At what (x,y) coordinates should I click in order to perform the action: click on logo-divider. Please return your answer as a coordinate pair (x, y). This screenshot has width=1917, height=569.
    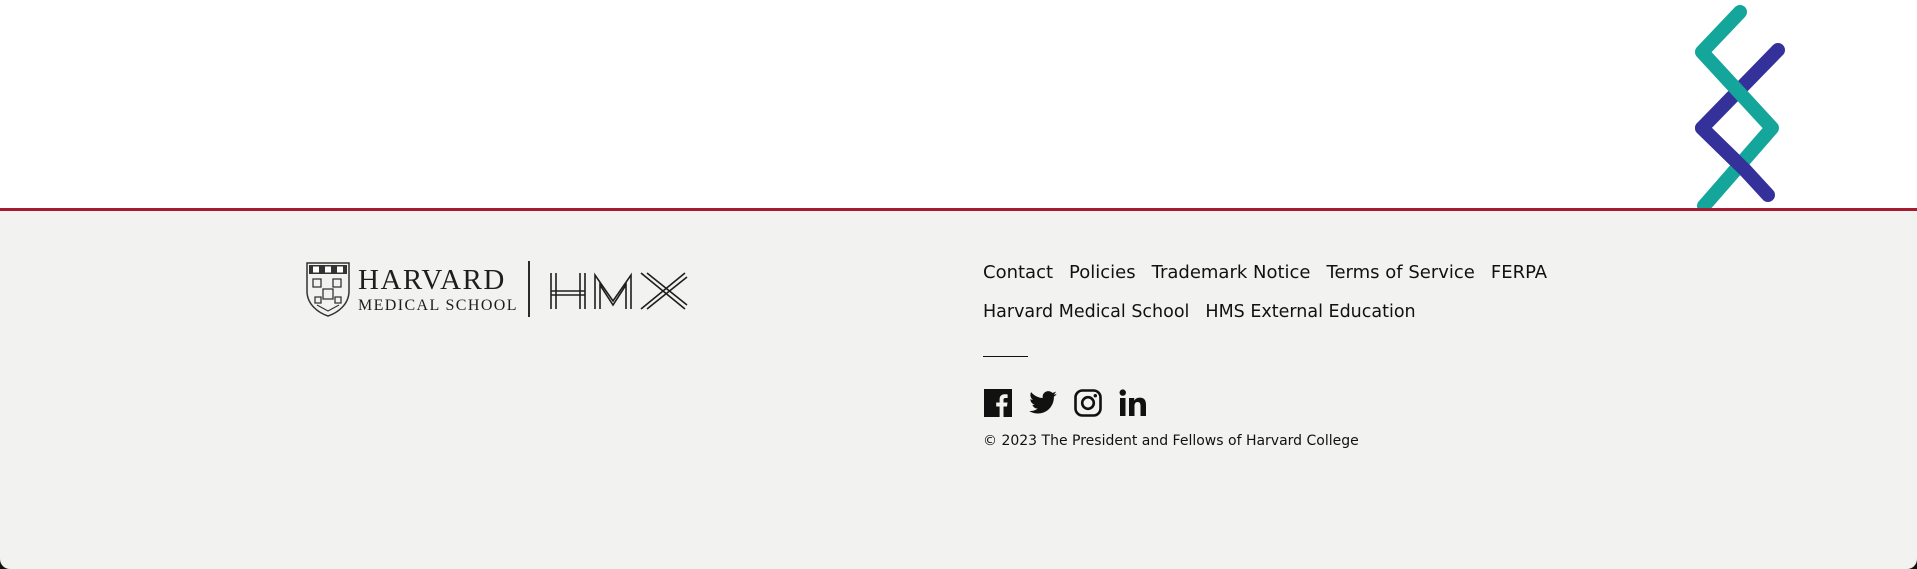
    Looking at the image, I should click on (529, 289).